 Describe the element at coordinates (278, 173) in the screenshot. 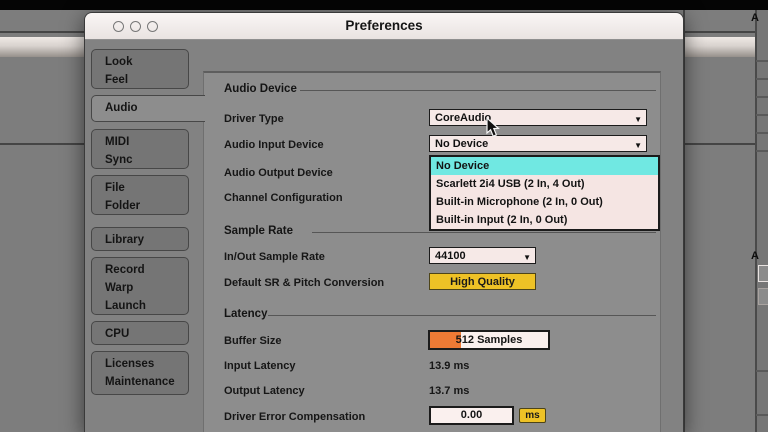

I see `audio-output-device-label: Audio Output Device` at that location.